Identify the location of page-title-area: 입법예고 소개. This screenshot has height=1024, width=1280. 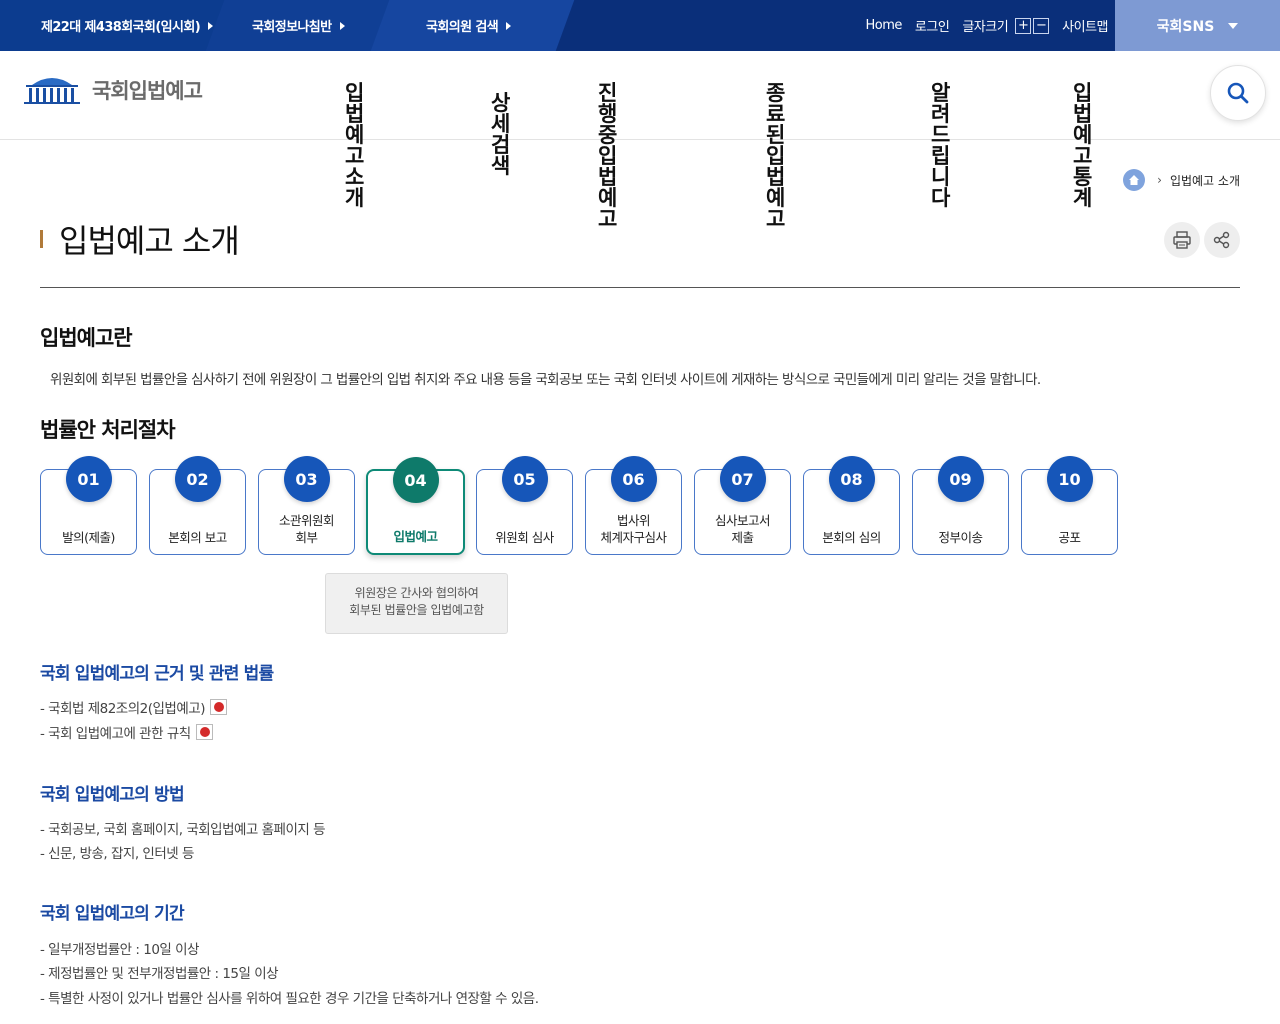
(140, 239).